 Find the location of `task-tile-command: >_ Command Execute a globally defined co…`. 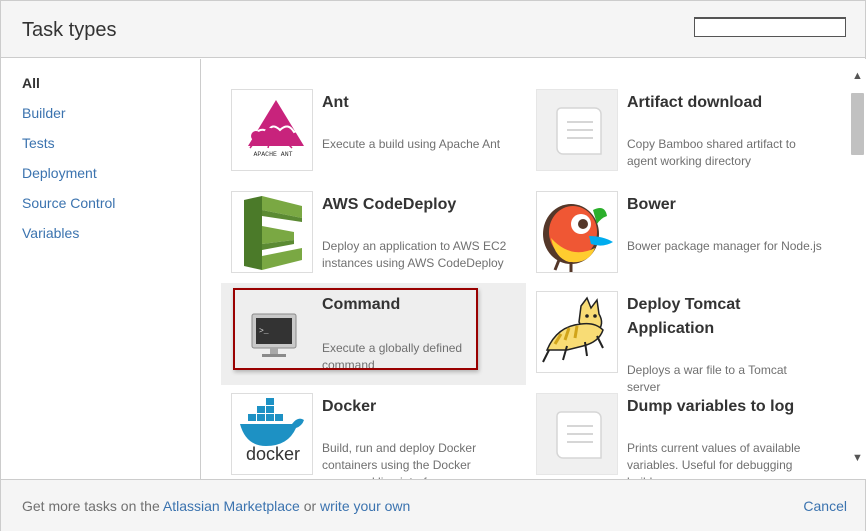

task-tile-command: >_ Command Execute a globally defined co… is located at coordinates (373, 334).